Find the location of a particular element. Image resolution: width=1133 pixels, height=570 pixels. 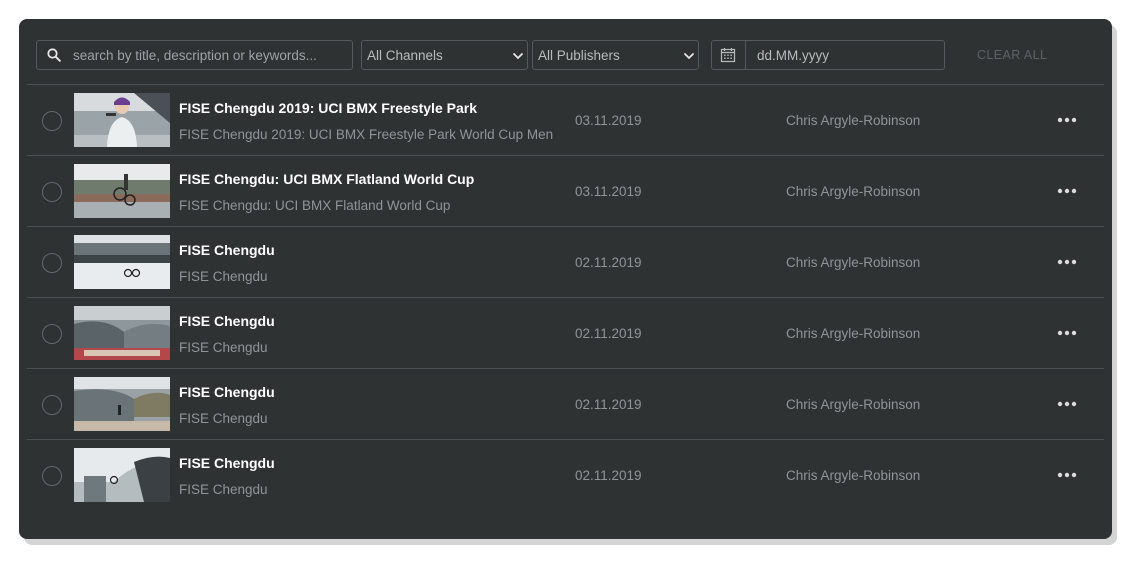

date-filter: dd.MM.yyyy is located at coordinates (828, 55).